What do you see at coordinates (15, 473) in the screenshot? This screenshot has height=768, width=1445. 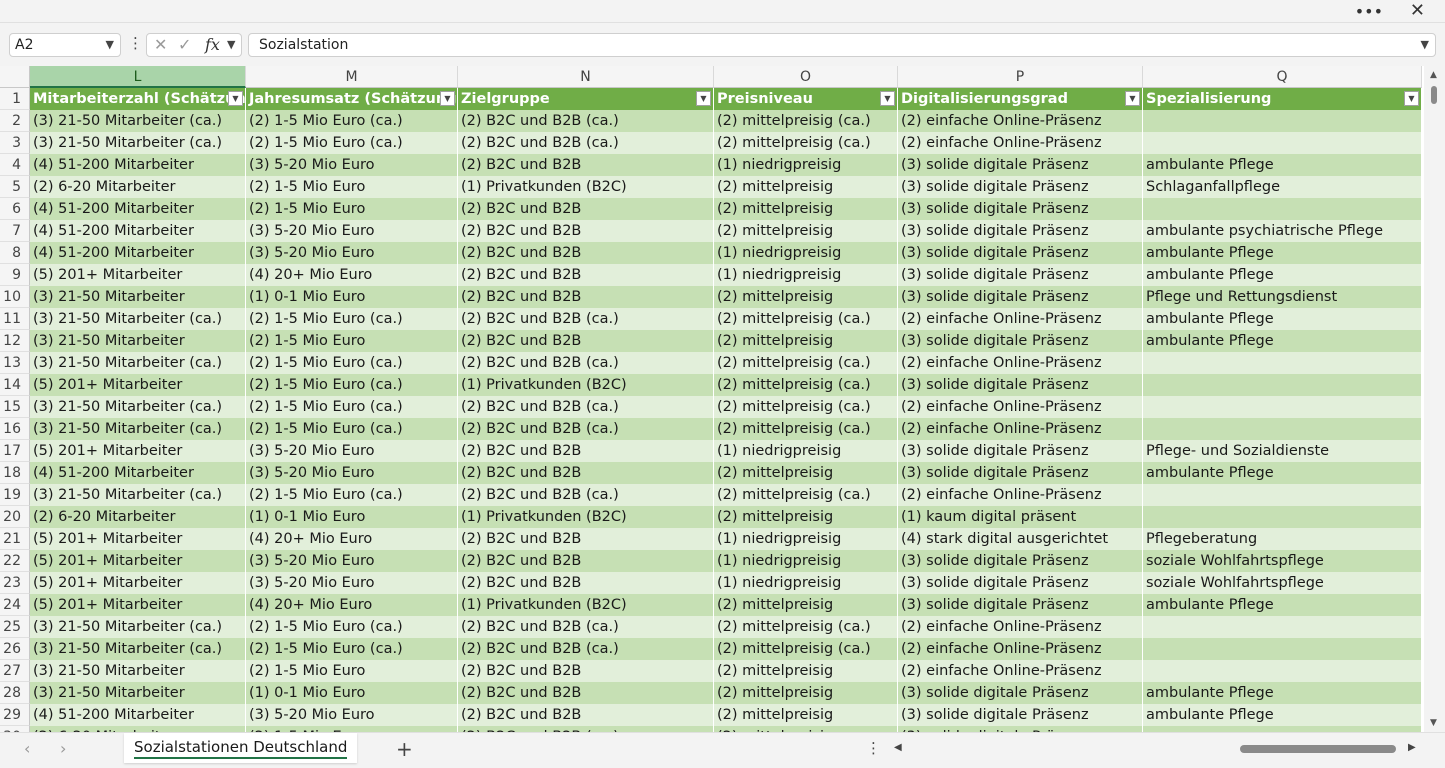 I see `row-number: 18` at bounding box center [15, 473].